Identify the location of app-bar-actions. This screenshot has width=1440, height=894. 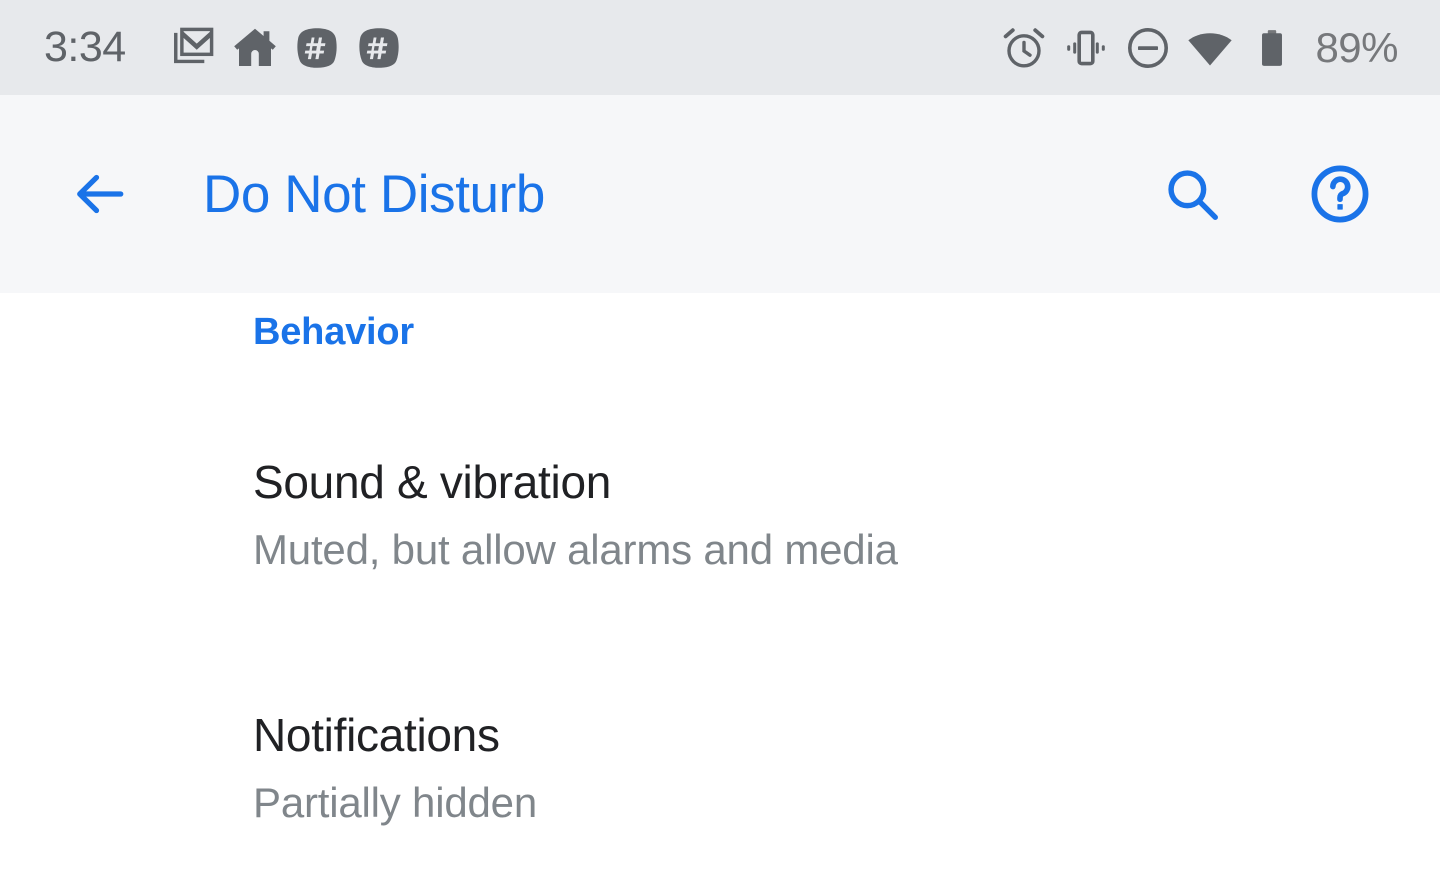
(1266, 194).